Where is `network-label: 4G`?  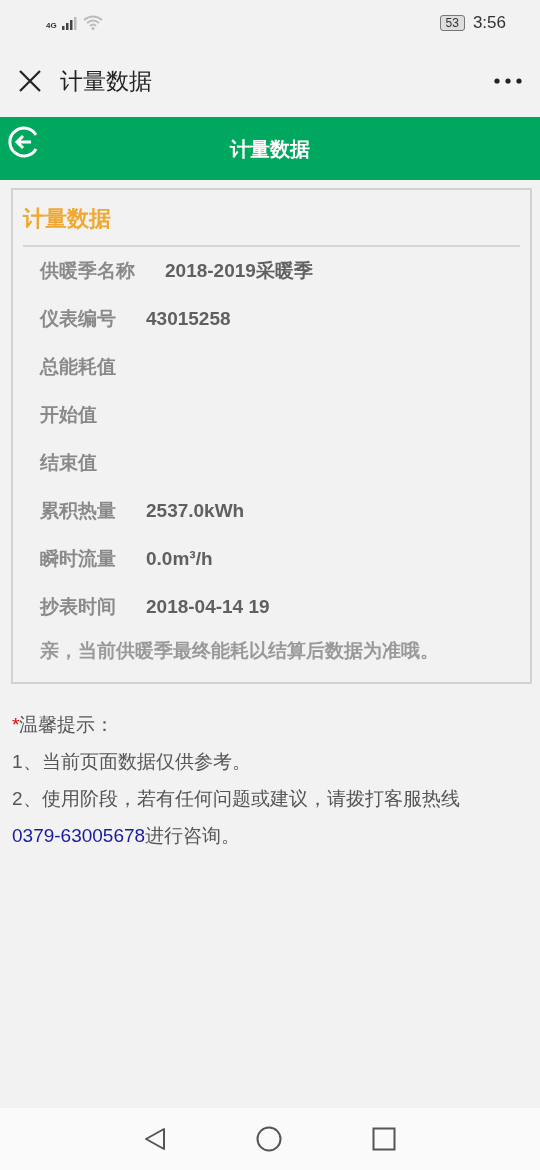 network-label: 4G is located at coordinates (51, 26).